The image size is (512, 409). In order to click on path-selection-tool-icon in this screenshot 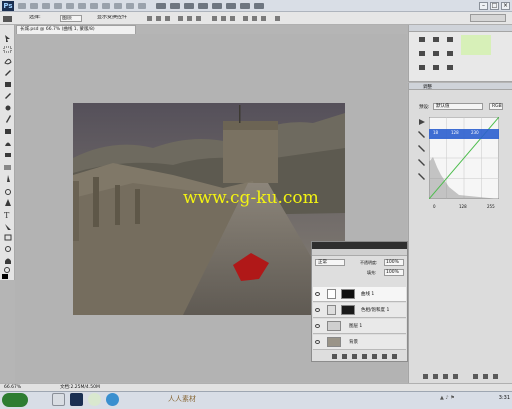, I will do `click(8, 227)`.